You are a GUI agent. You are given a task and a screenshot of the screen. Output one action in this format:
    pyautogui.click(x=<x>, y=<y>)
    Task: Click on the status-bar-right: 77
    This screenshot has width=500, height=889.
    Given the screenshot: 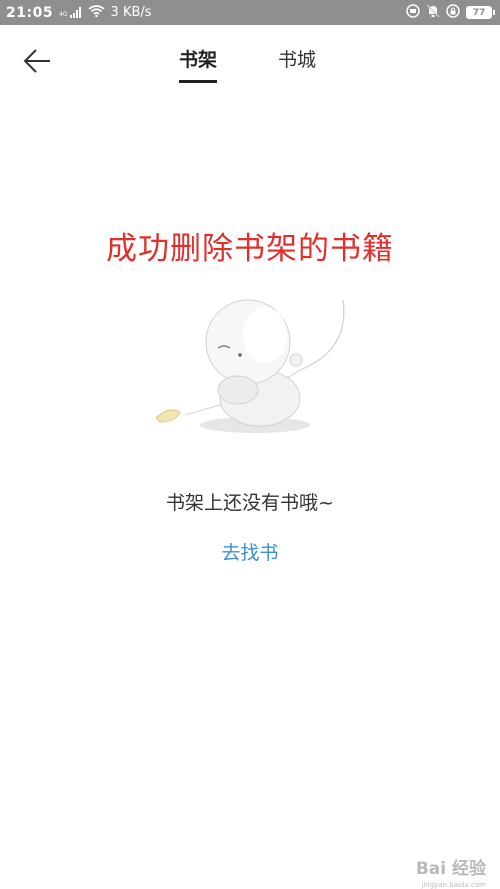 What is the action you would take?
    pyautogui.click(x=450, y=12)
    